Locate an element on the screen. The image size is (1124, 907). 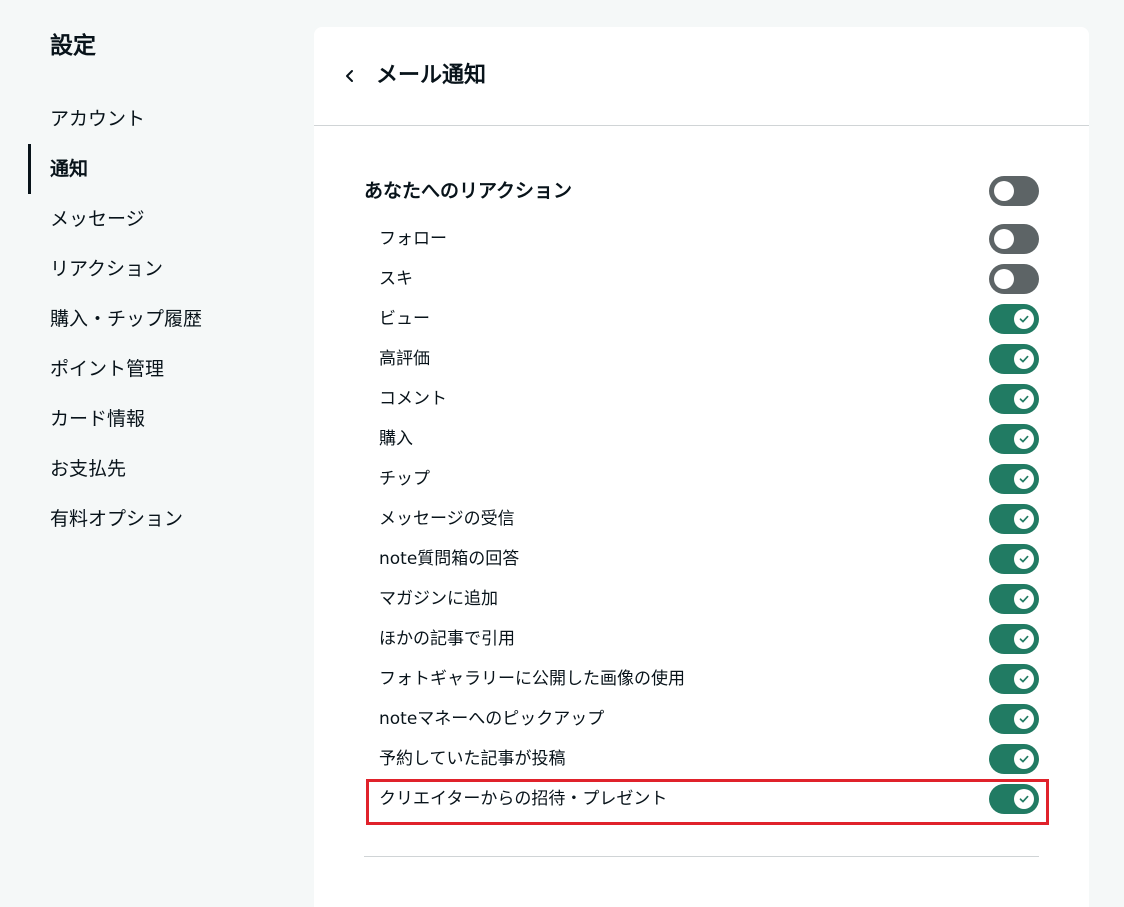
sidebar-item: 通知 is located at coordinates (150, 169).